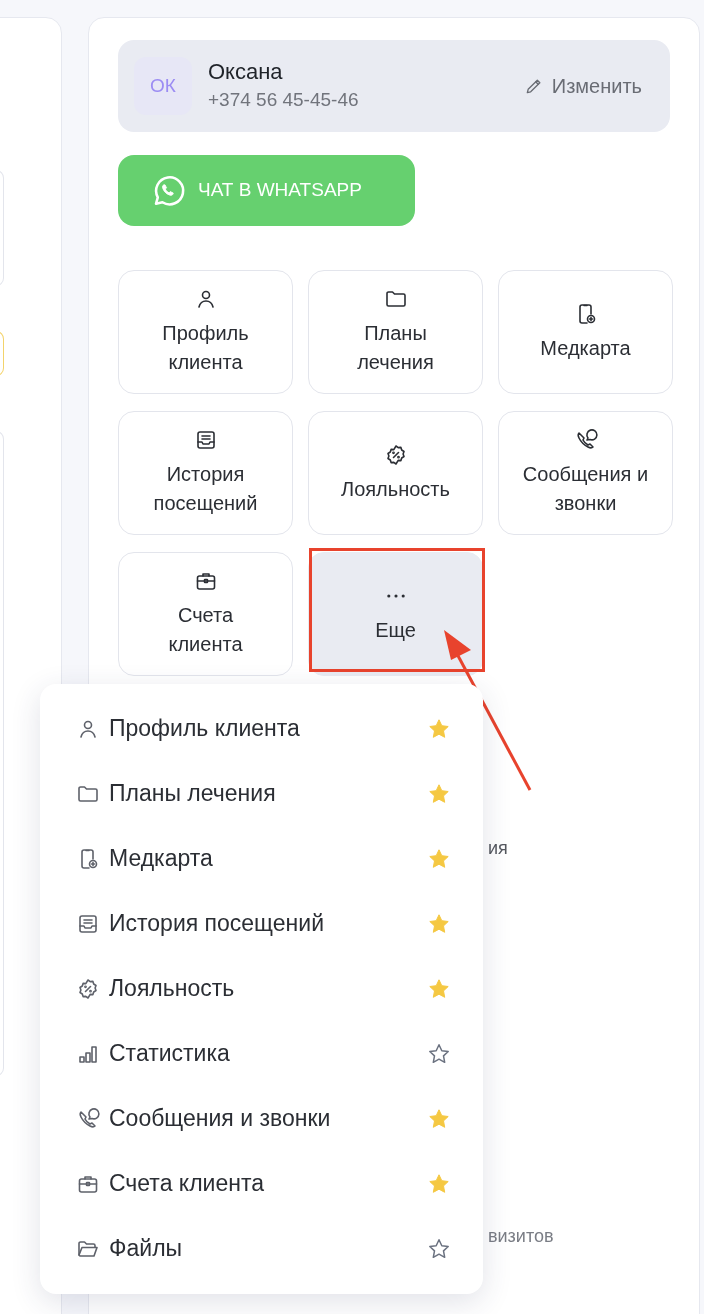 The image size is (704, 1314). Describe the element at coordinates (498, 848) in the screenshot. I see `section-label: ия` at that location.